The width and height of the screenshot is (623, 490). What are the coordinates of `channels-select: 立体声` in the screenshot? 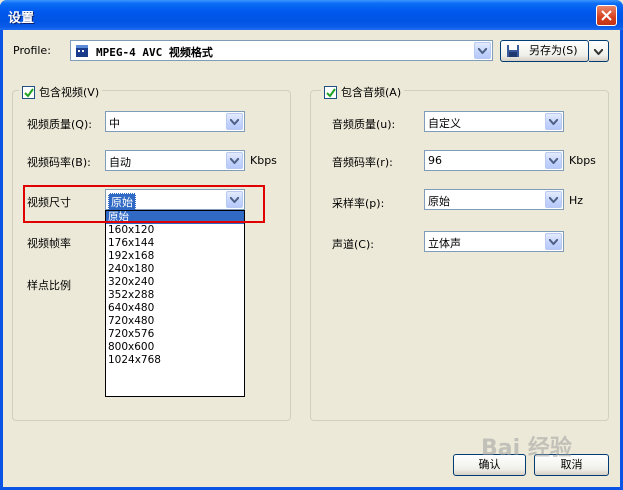 It's located at (494, 241).